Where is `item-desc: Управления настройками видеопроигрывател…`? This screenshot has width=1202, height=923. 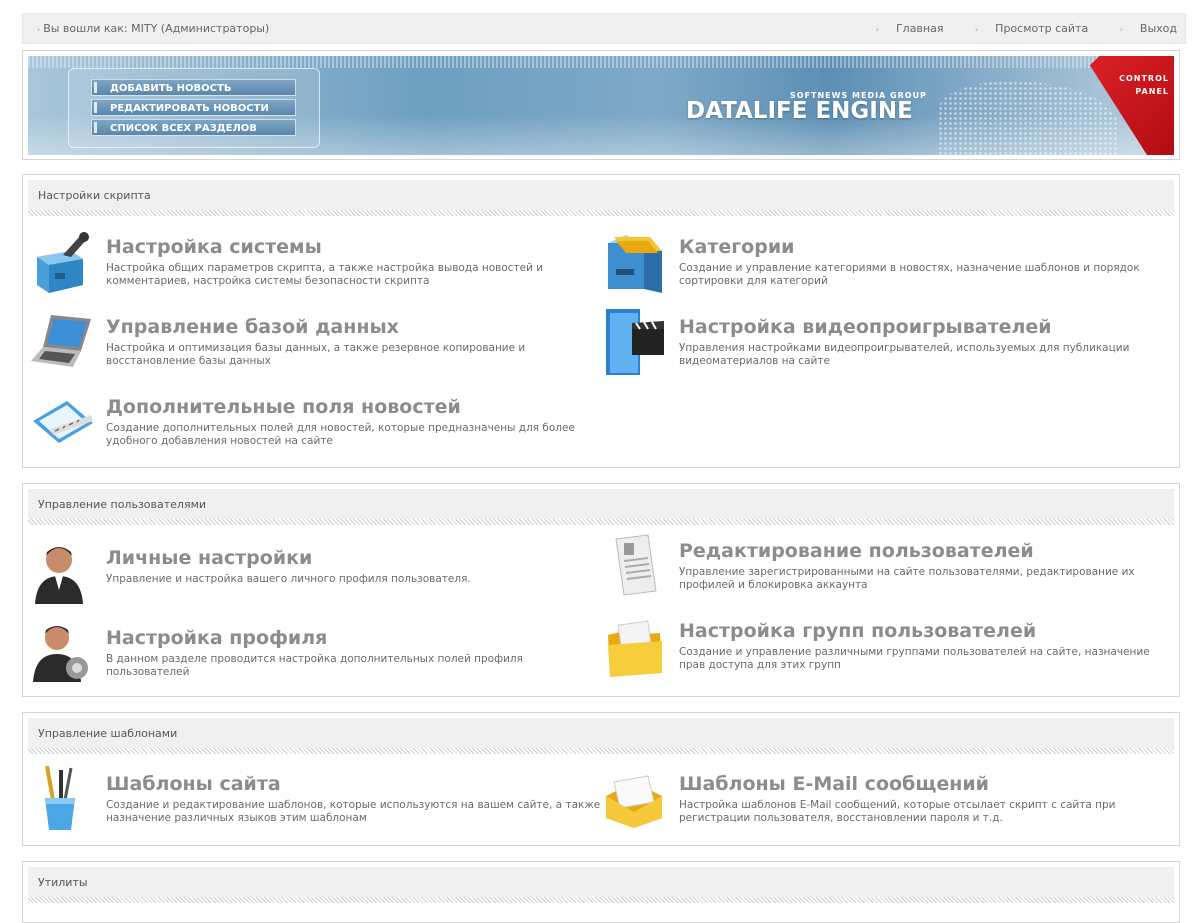 item-desc: Управления настройками видеопроигрывател… is located at coordinates (904, 354).